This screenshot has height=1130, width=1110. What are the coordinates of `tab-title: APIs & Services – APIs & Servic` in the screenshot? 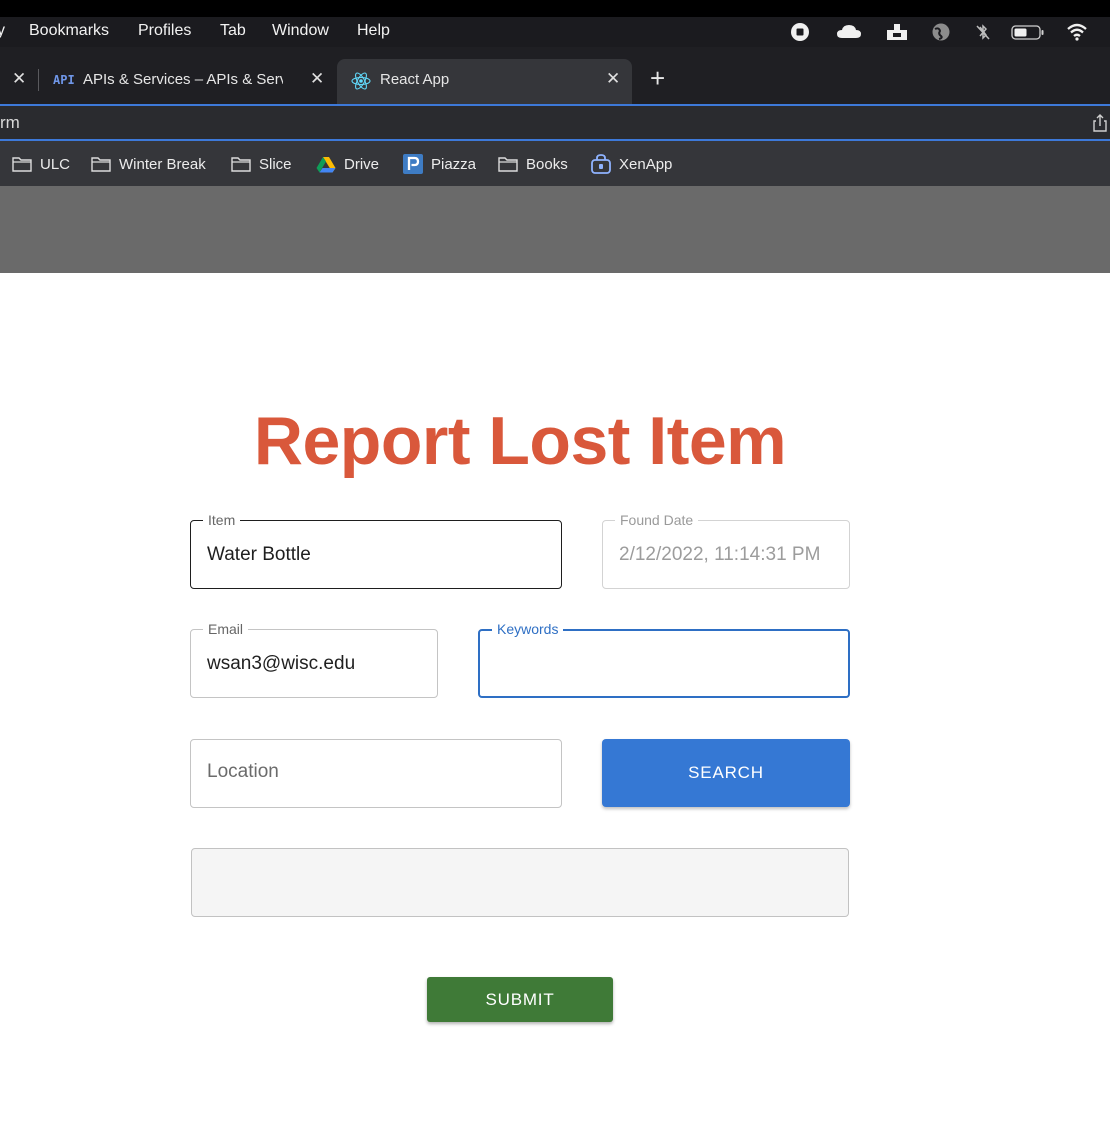 It's located at (183, 79).